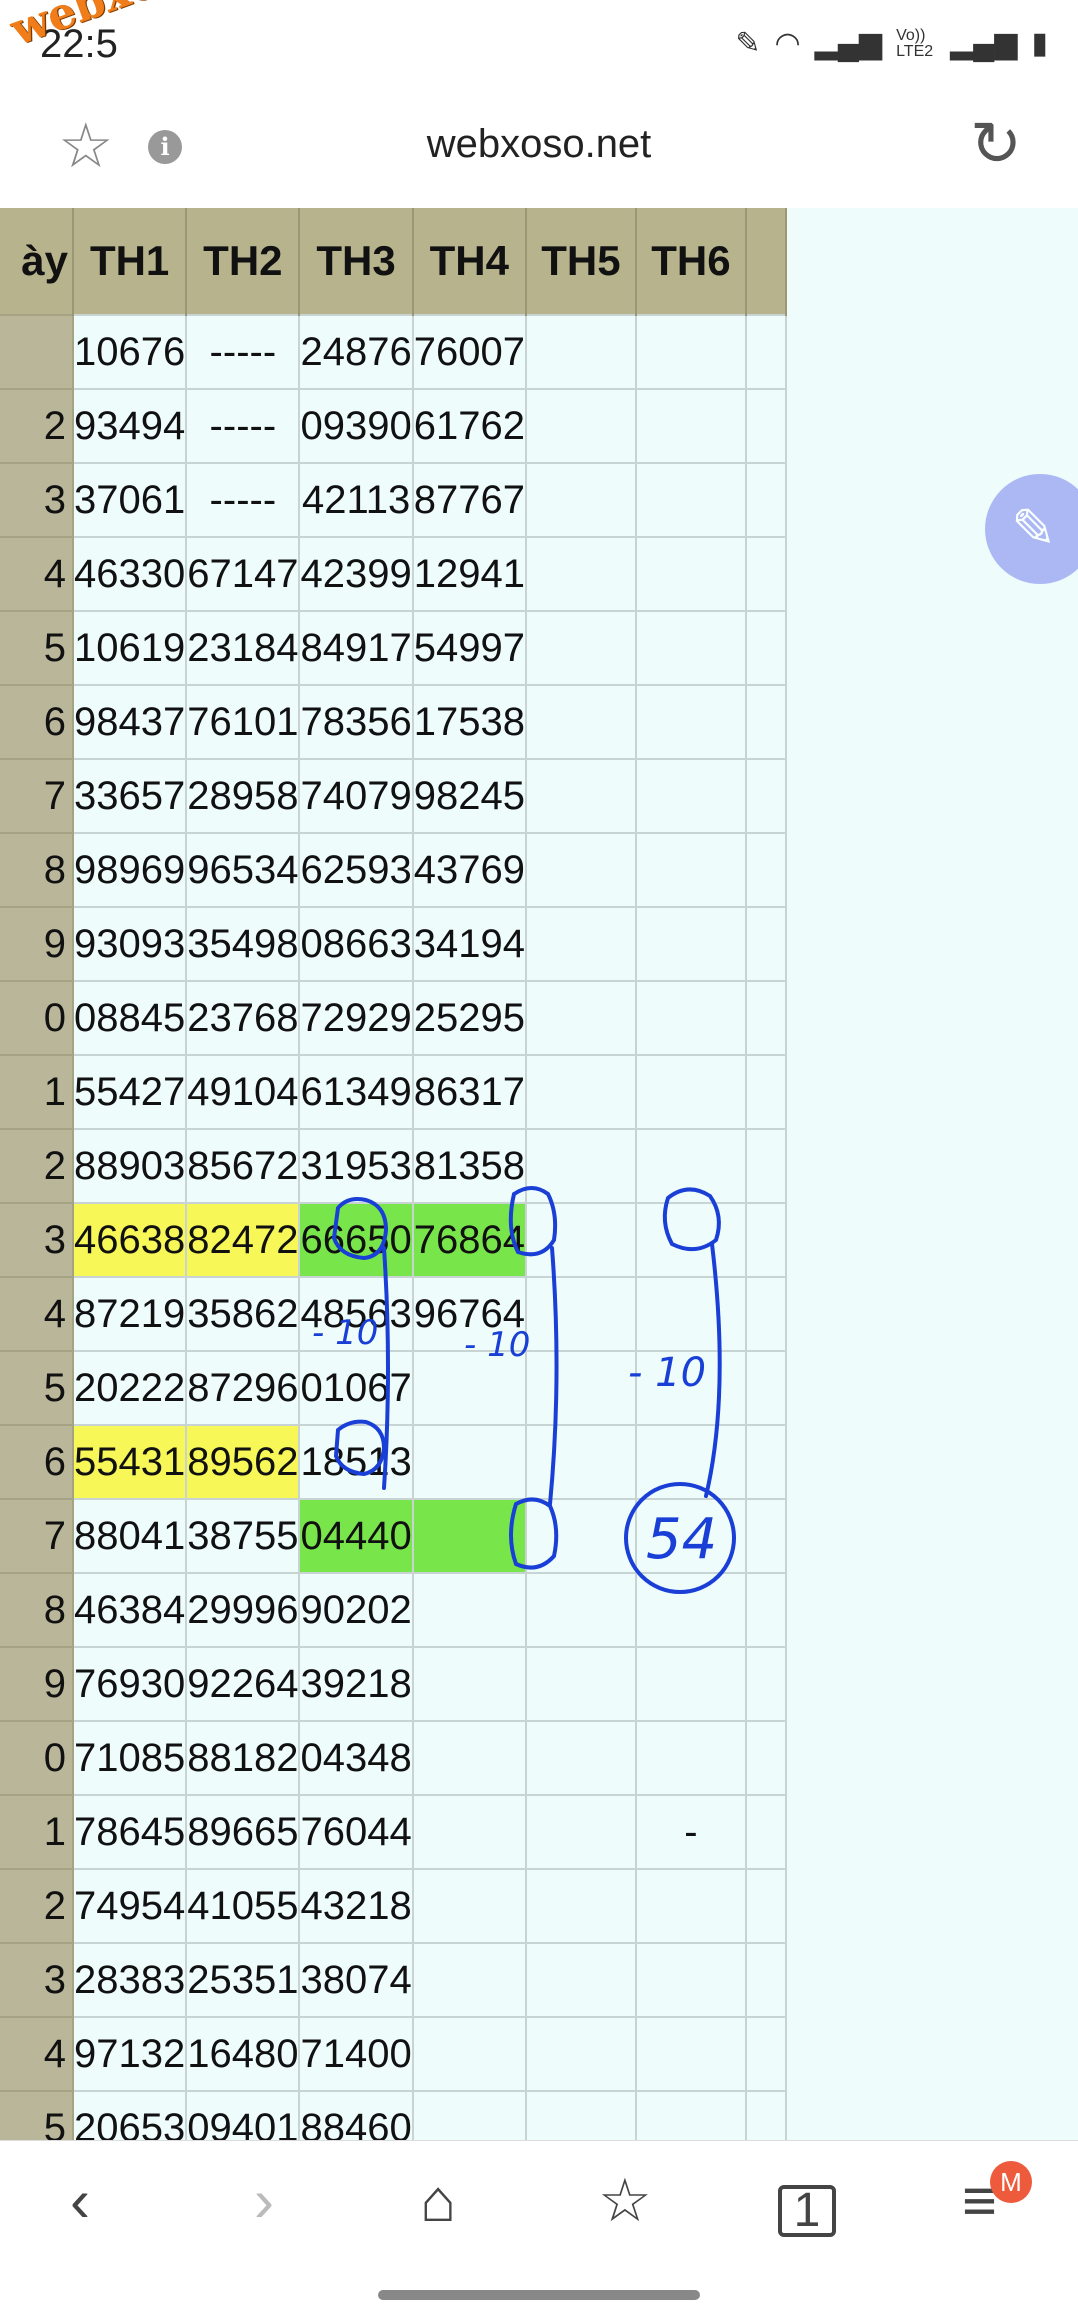  Describe the element at coordinates (787, 43) in the screenshot. I see `wifi-icon: ◠` at that location.